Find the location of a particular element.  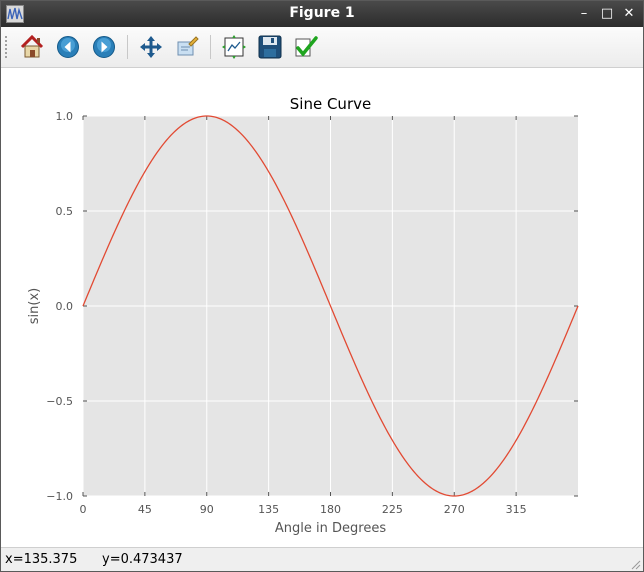

save-button is located at coordinates (270, 47).